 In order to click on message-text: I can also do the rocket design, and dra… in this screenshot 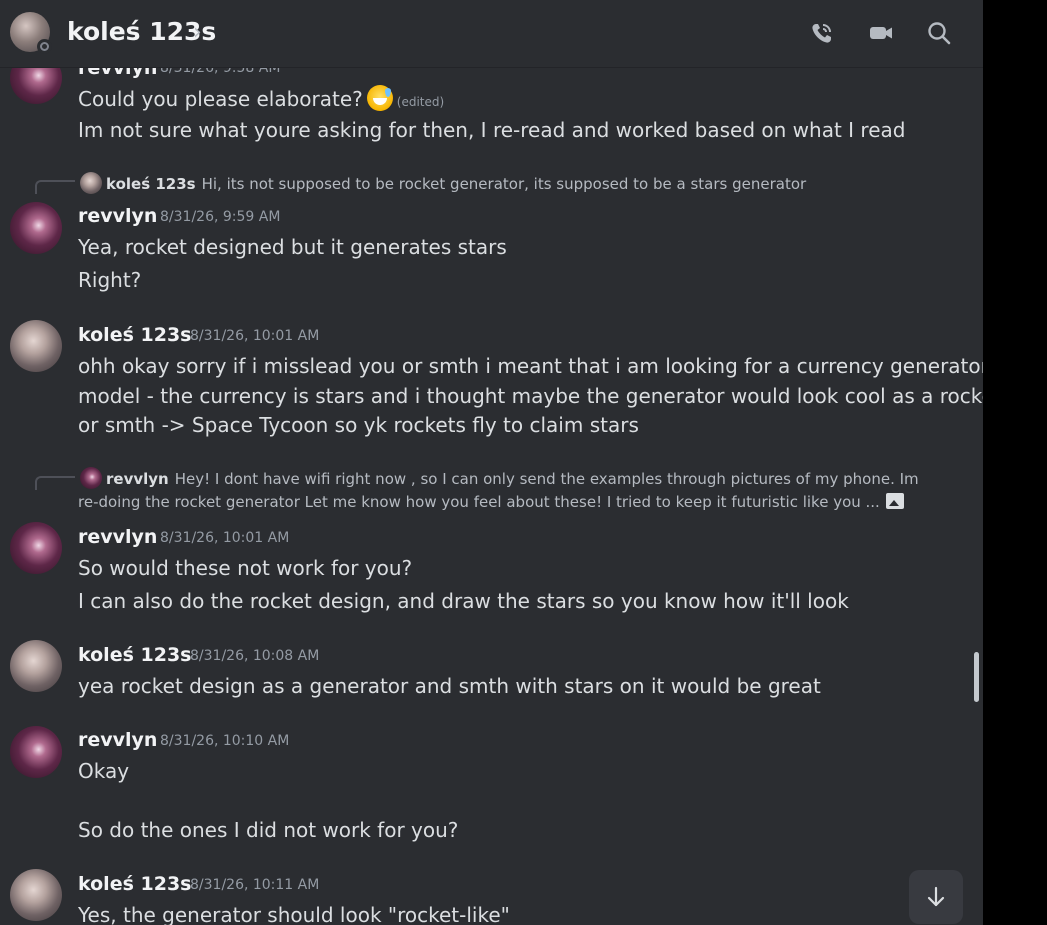, I will do `click(463, 601)`.